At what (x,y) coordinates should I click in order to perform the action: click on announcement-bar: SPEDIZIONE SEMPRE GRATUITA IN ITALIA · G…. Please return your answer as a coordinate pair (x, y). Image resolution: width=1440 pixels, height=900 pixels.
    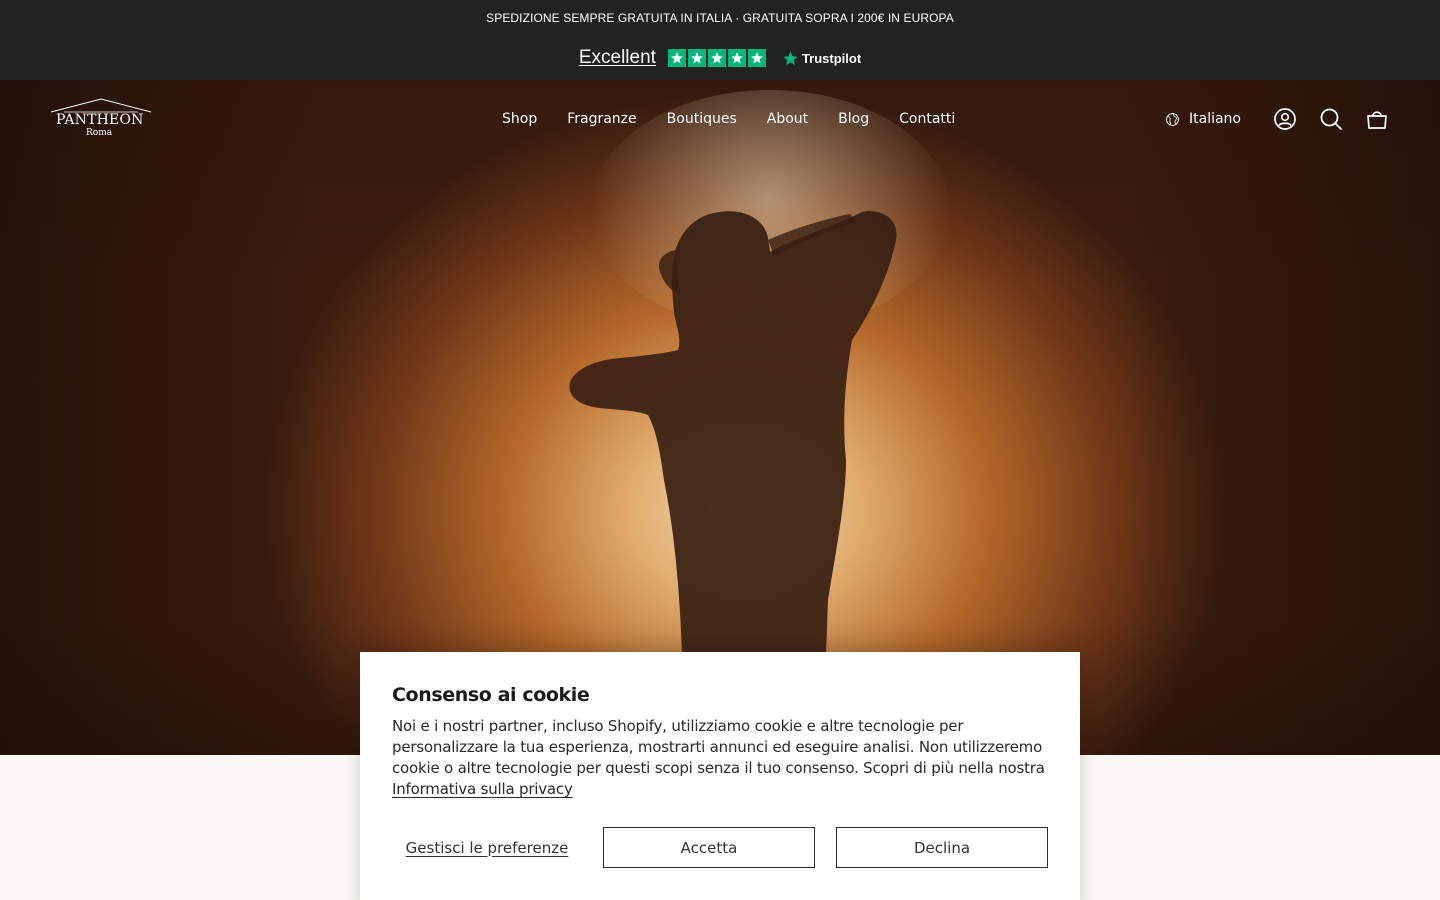
    Looking at the image, I should click on (720, 18).